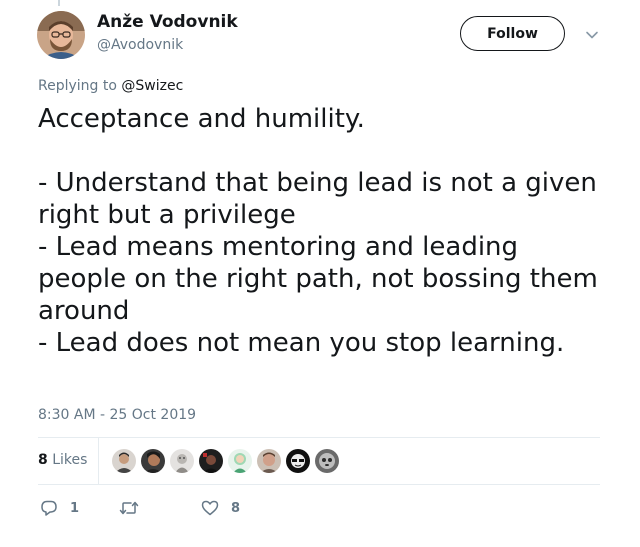 Image resolution: width=640 pixels, height=547 pixels. What do you see at coordinates (59, 3) in the screenshot?
I see `thread-connector-line` at bounding box center [59, 3].